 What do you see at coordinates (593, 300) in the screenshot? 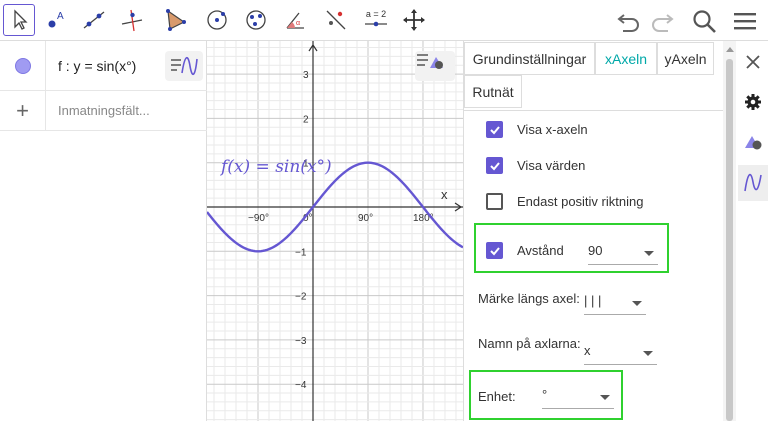
I see `tick-style-value: | | |` at bounding box center [593, 300].